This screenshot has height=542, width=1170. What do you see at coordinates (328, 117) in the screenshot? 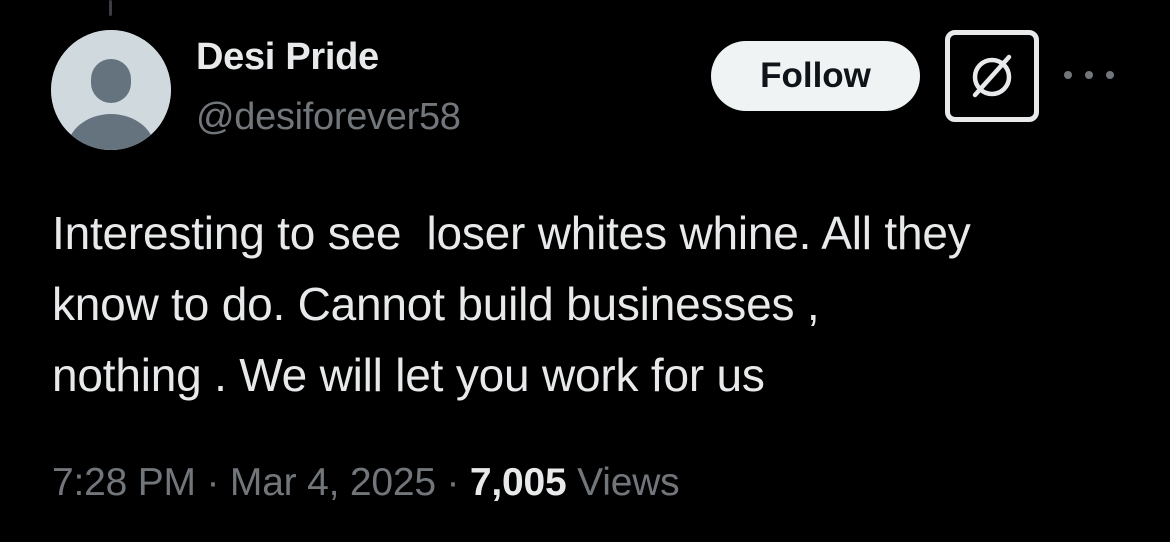
I see `author-handle: @desiforever58` at bounding box center [328, 117].